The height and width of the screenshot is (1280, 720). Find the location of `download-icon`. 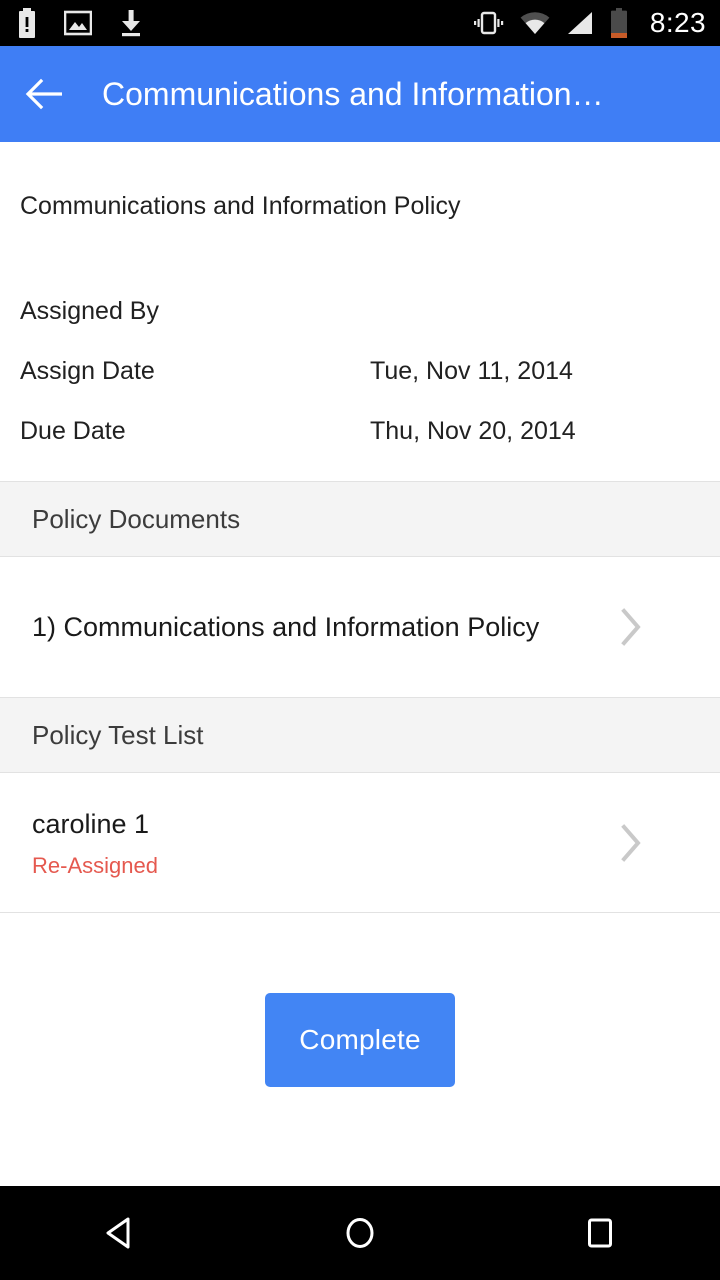

download-icon is located at coordinates (131, 23).